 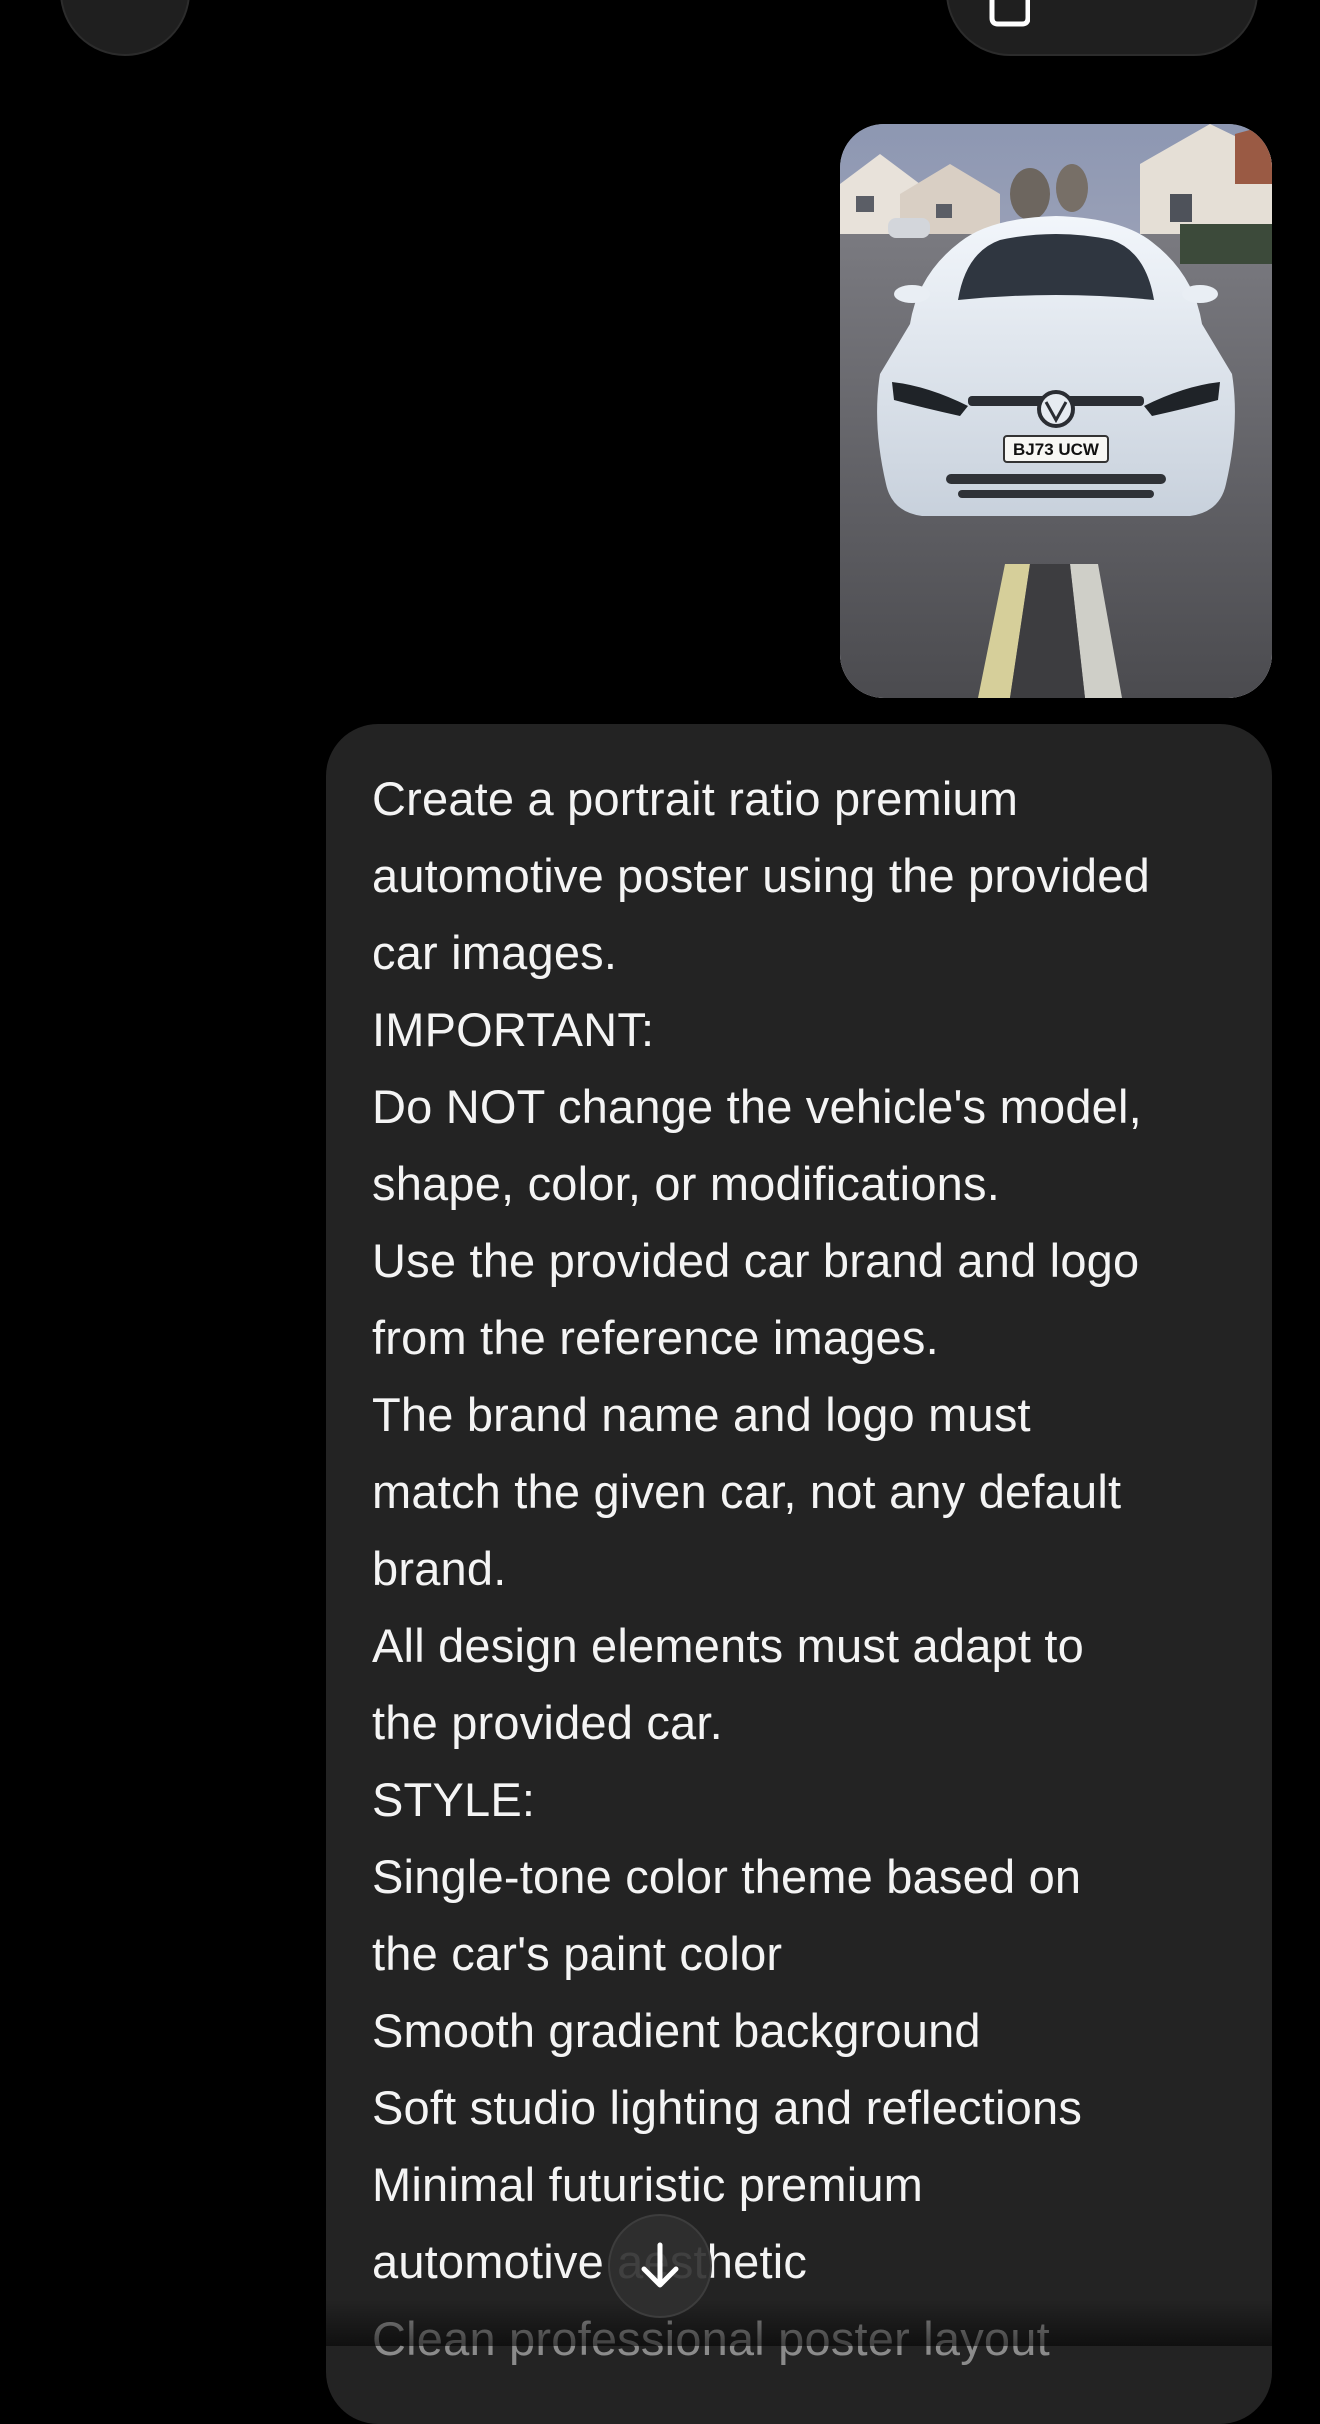 I want to click on attached-car-image: BJ73 UCW, so click(x=1056, y=411).